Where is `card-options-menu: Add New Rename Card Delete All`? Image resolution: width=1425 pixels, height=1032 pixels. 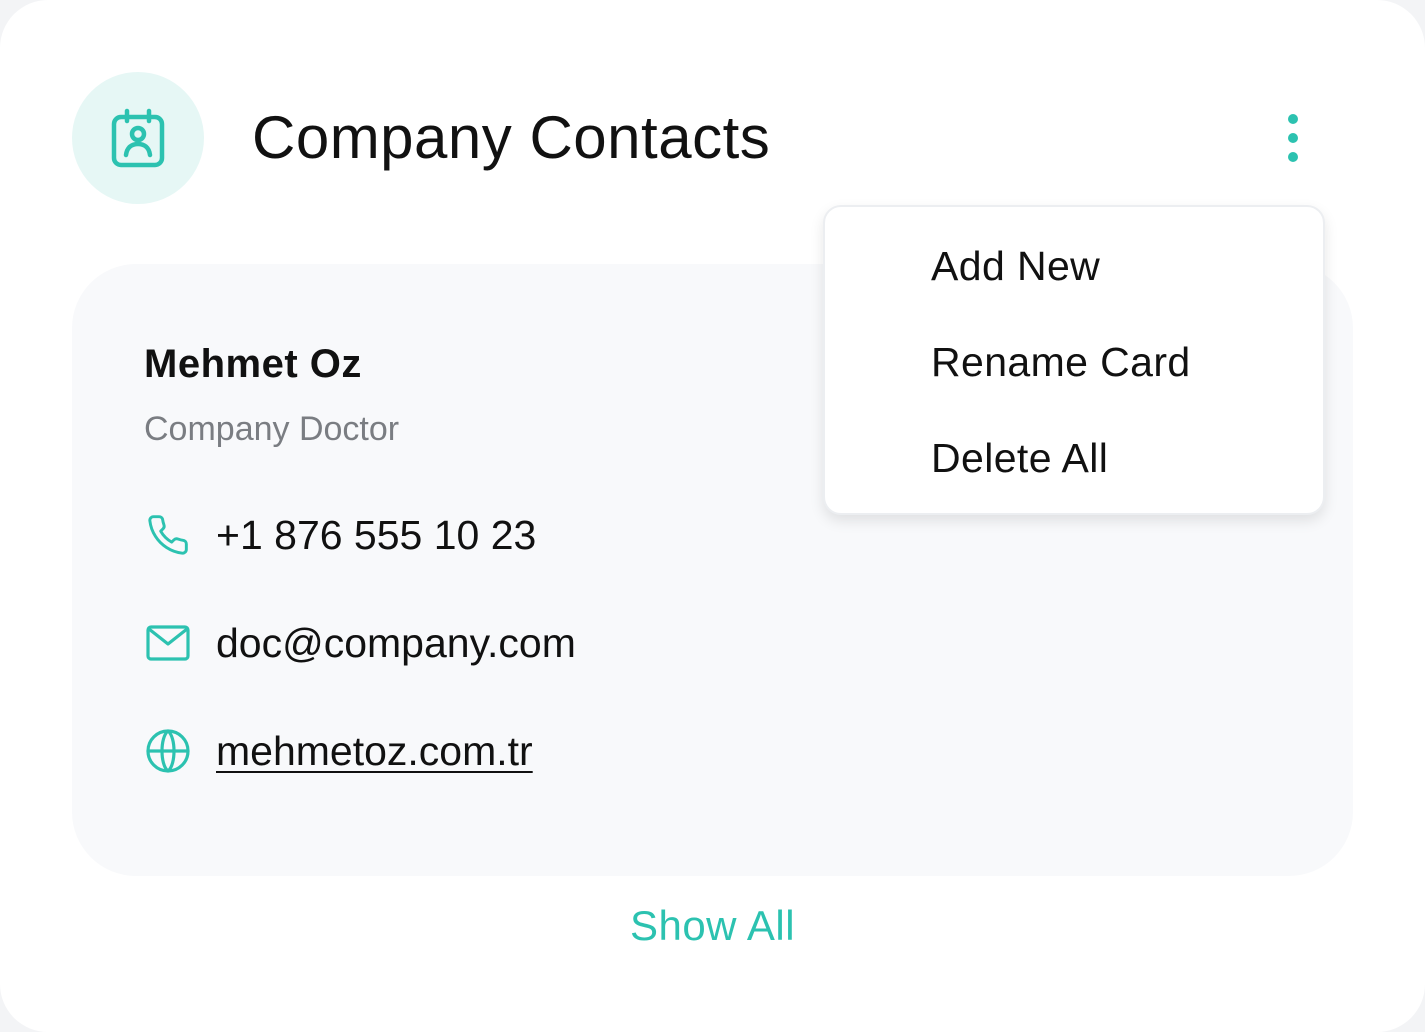
card-options-menu: Add New Rename Card Delete All is located at coordinates (1074, 360).